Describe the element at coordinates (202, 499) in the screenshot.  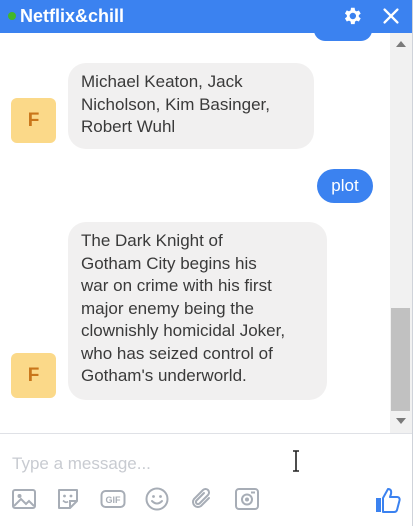
I see `attachment-icon` at that location.